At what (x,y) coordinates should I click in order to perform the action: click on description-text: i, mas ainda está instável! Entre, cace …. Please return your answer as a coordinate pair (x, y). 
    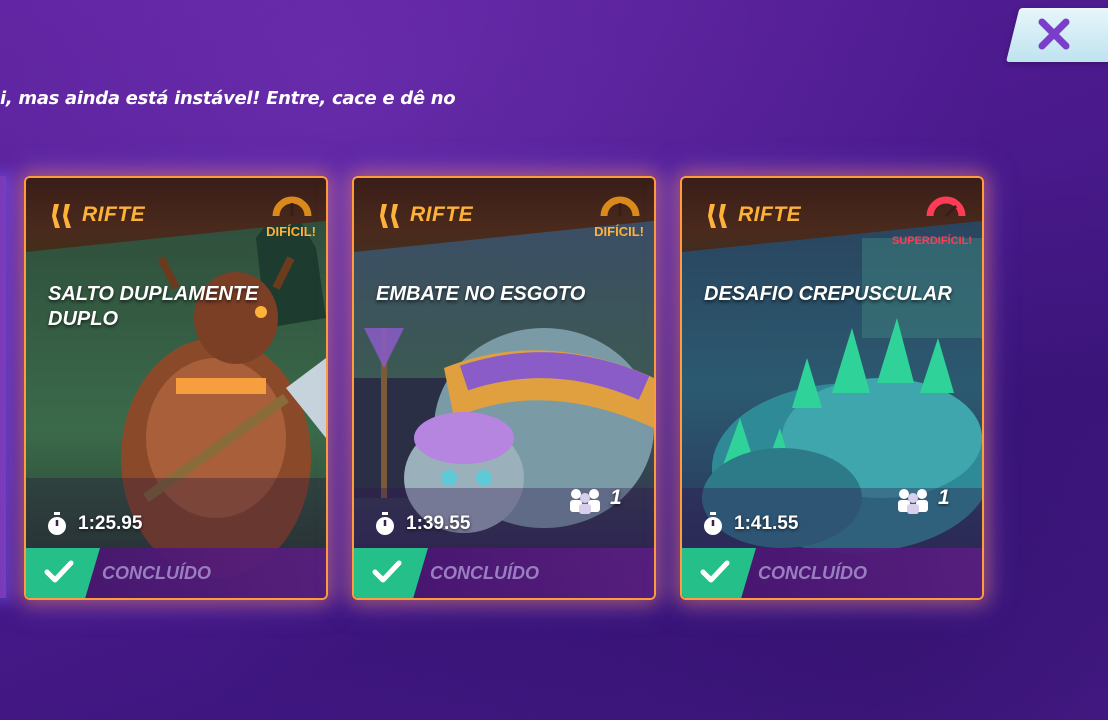
    Looking at the image, I should click on (228, 98).